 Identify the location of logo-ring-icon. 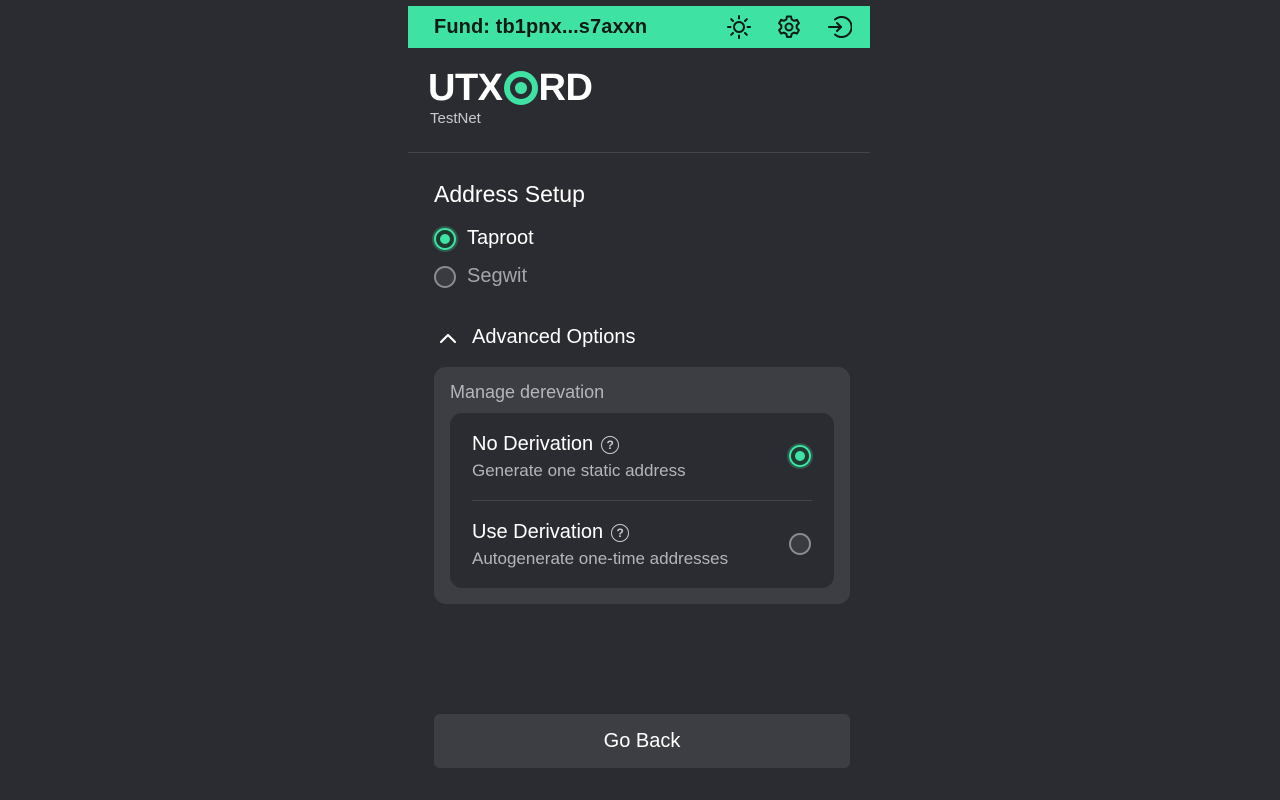
(520, 88).